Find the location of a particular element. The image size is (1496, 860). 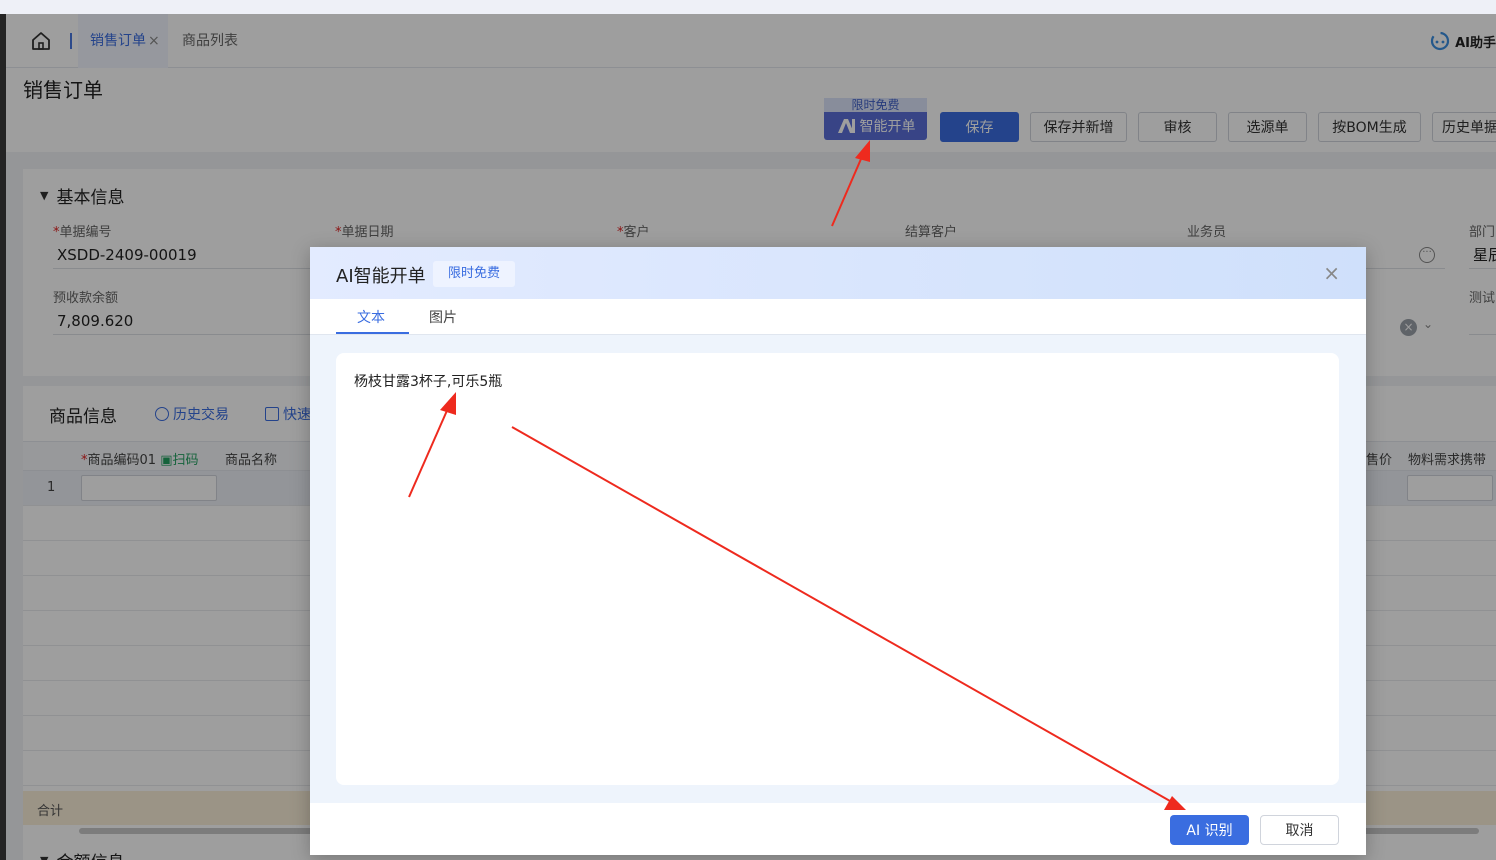

cancel-button: 取消 is located at coordinates (1299, 830).